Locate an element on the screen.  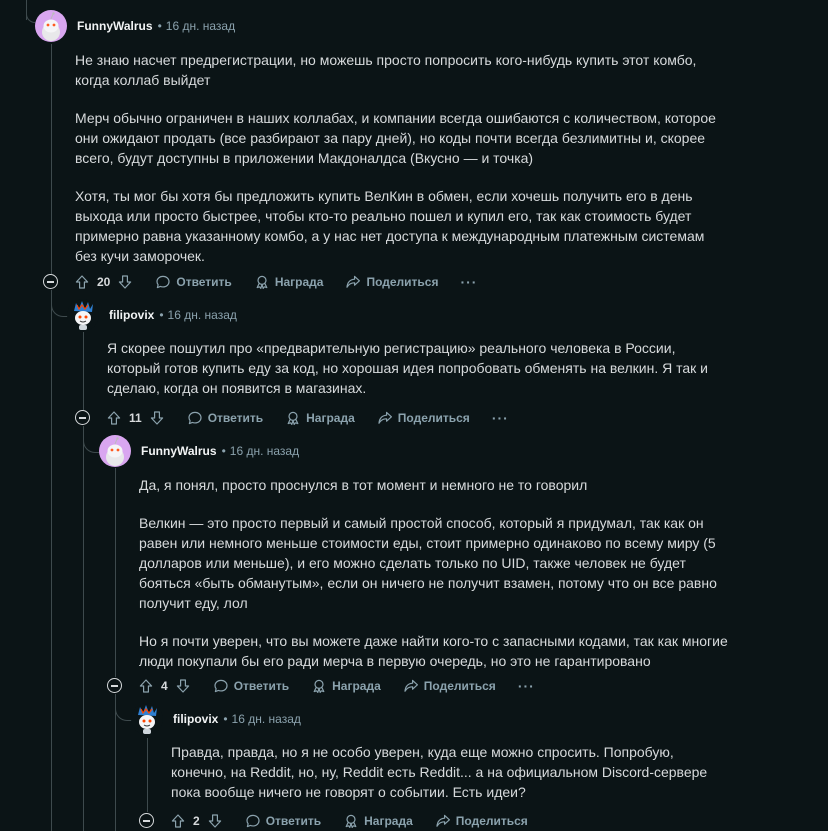
comment-actions: 11 Ответить Награда Поделиться ··· is located at coordinates (318, 418).